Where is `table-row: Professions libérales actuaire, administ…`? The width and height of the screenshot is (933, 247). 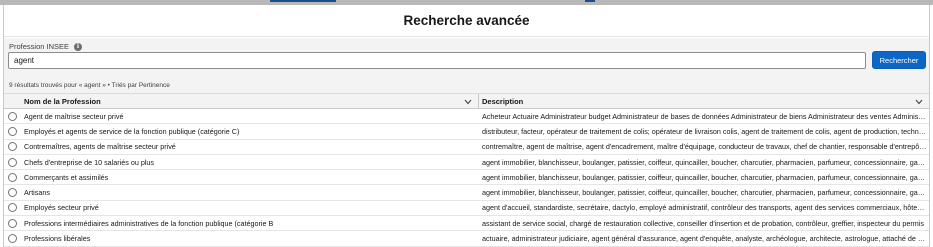
table-row: Professions libérales actuaire, administ… is located at coordinates (466, 239).